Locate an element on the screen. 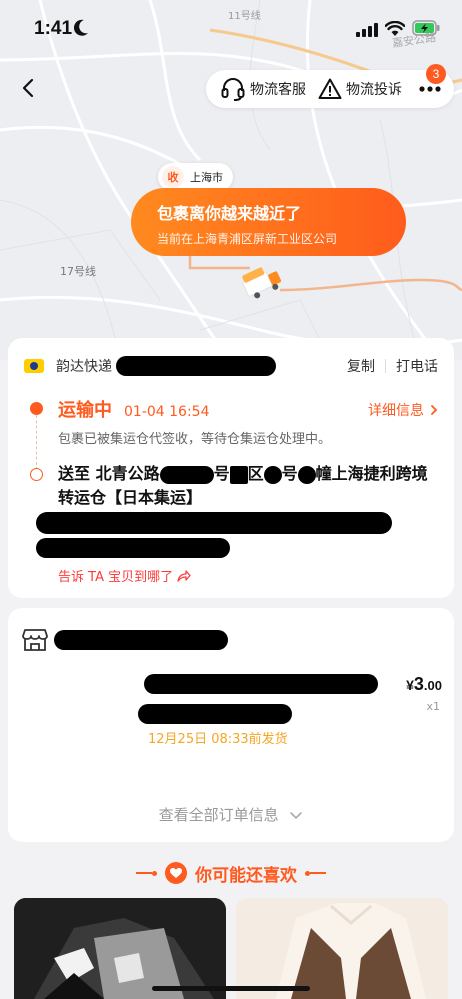  address-redacted-line1 is located at coordinates (214, 523).